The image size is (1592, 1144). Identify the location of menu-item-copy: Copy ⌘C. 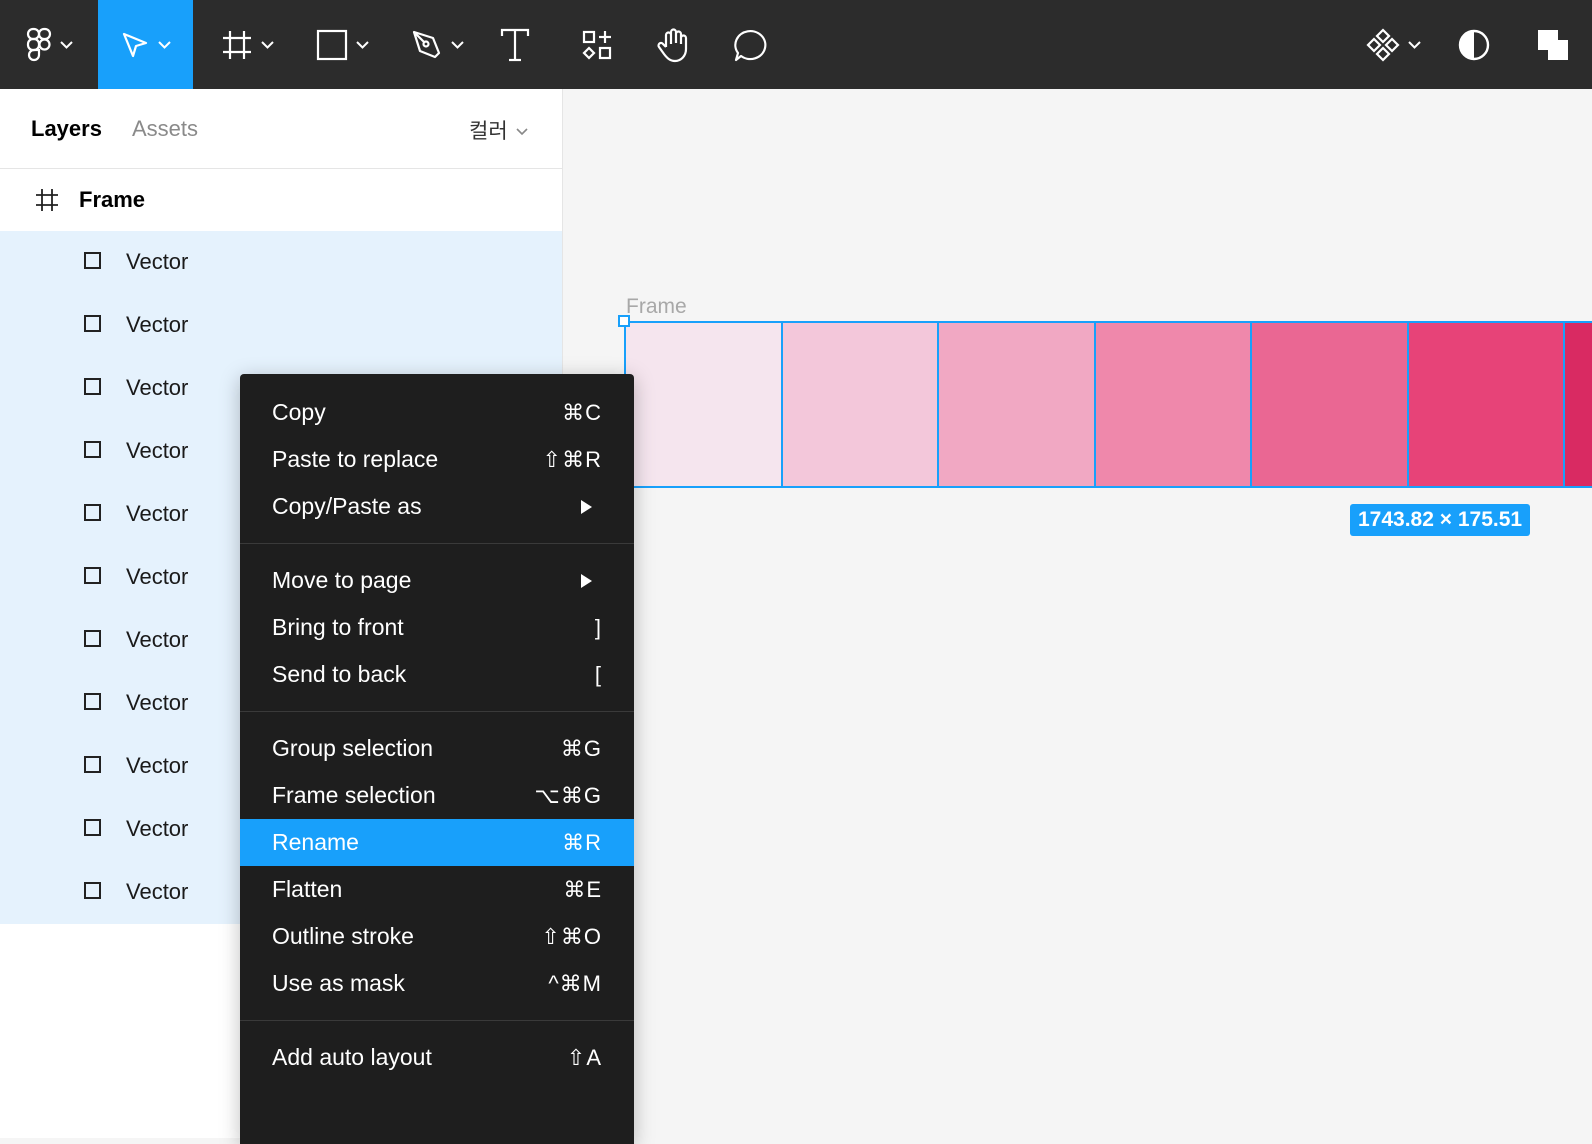
(437, 412).